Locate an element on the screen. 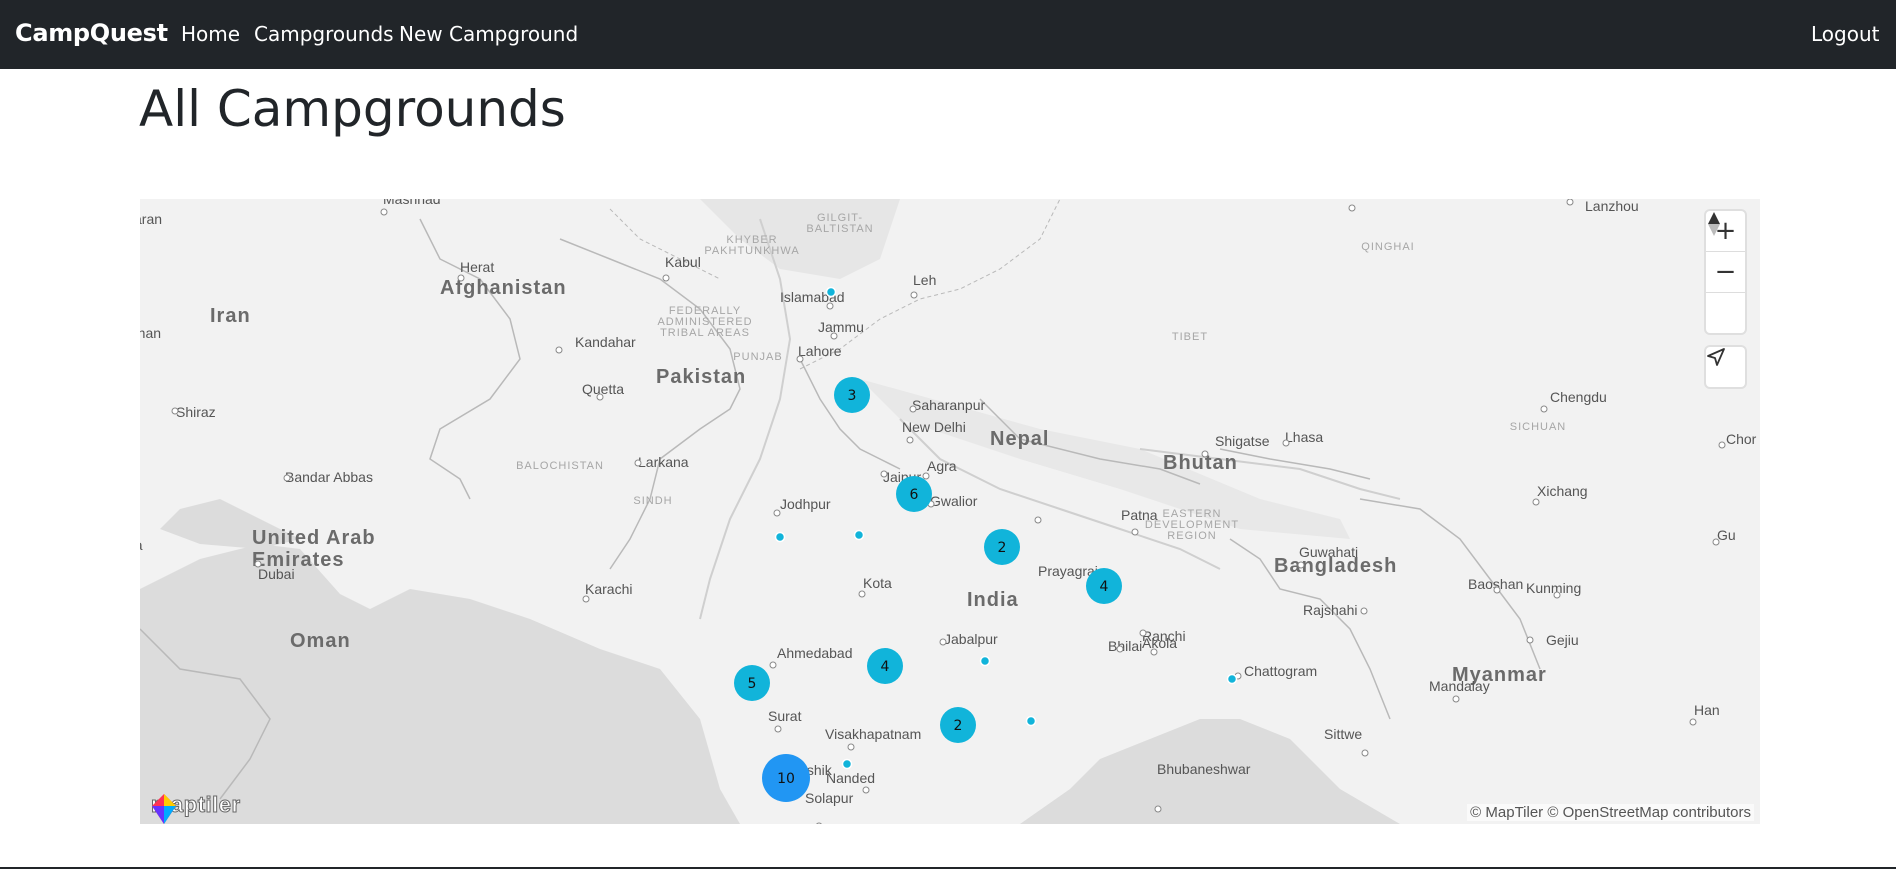 This screenshot has height=869, width=1896. cluster-marker: 5 is located at coordinates (752, 683).